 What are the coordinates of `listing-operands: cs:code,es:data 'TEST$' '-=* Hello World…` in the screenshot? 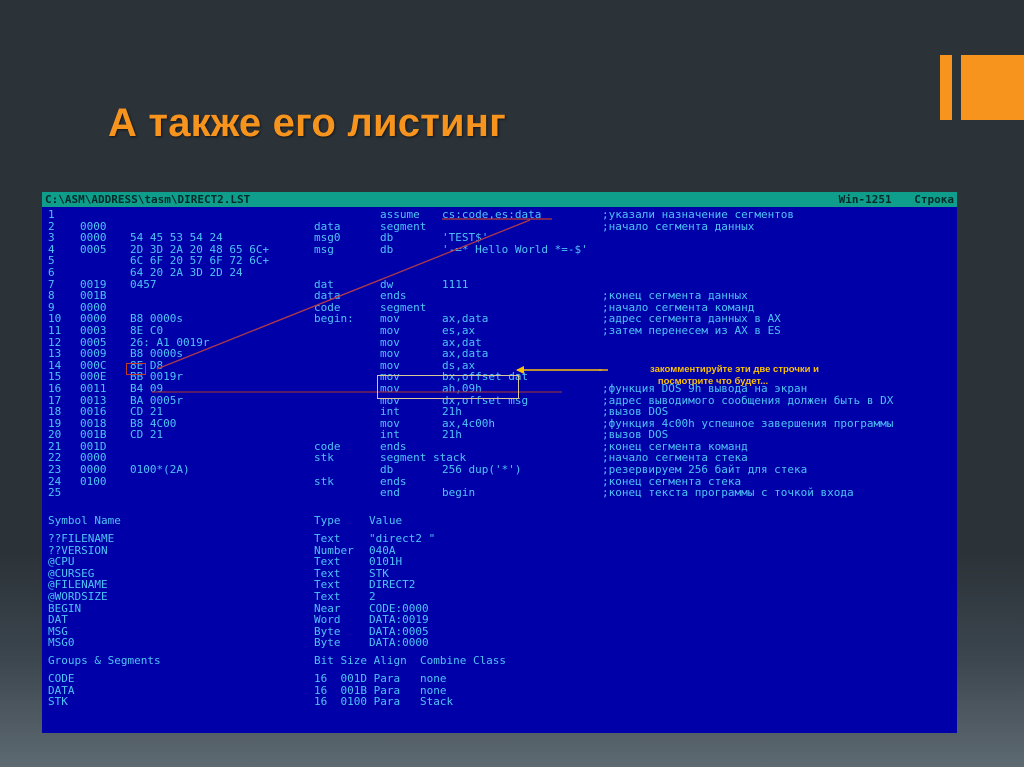 It's located at (515, 354).